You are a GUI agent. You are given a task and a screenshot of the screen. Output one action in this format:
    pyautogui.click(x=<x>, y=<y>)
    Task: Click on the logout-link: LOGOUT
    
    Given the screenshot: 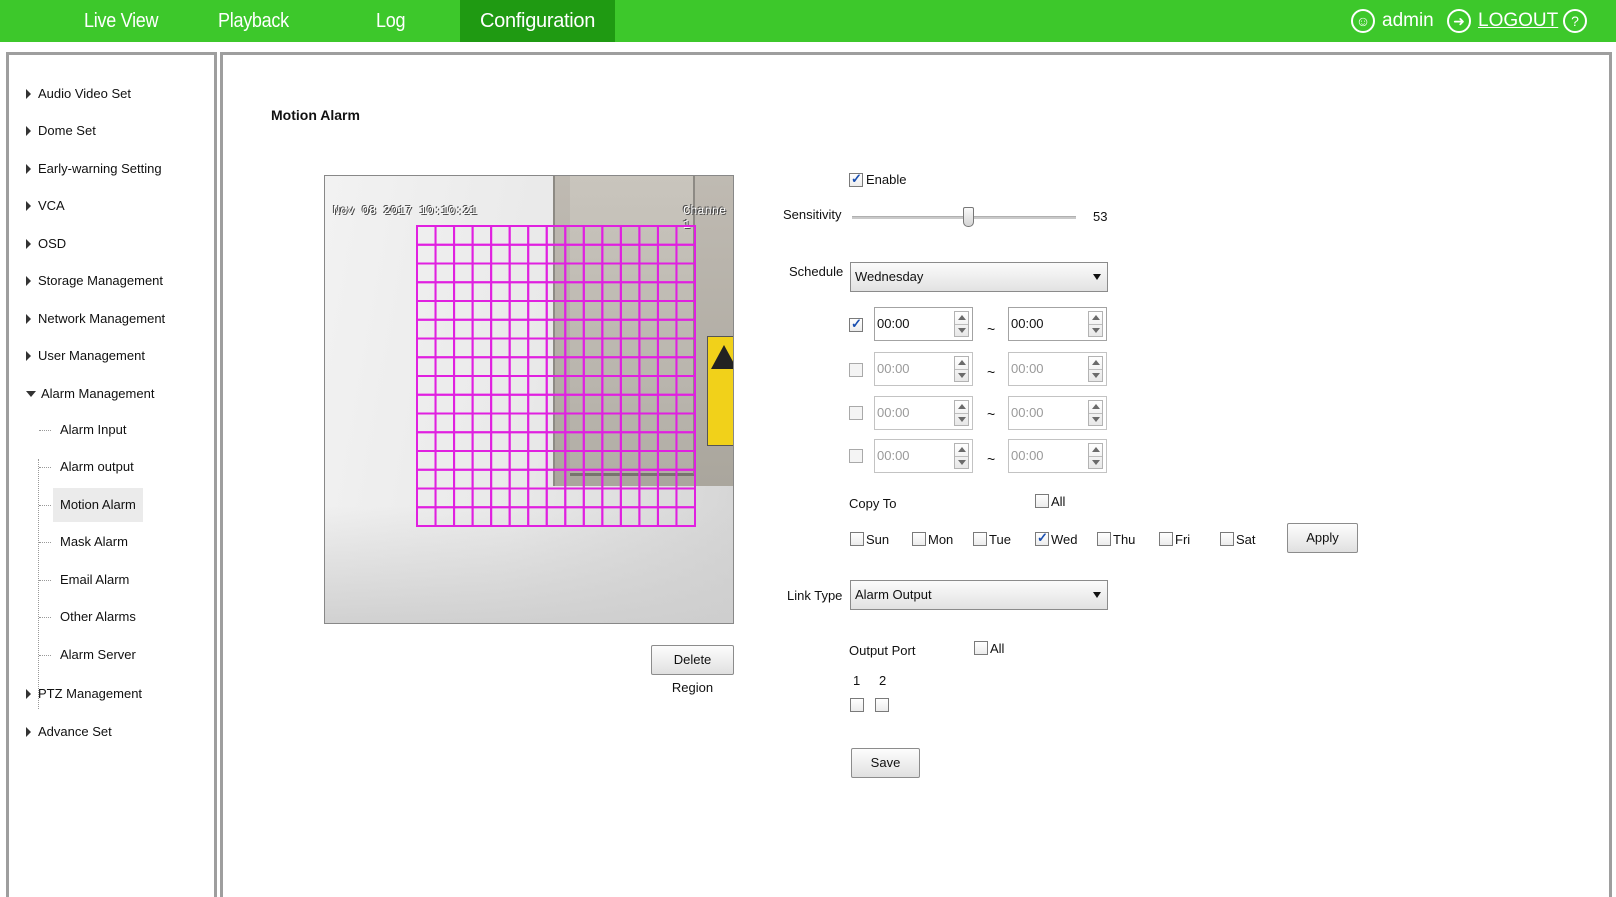 What is the action you would take?
    pyautogui.click(x=1518, y=21)
    